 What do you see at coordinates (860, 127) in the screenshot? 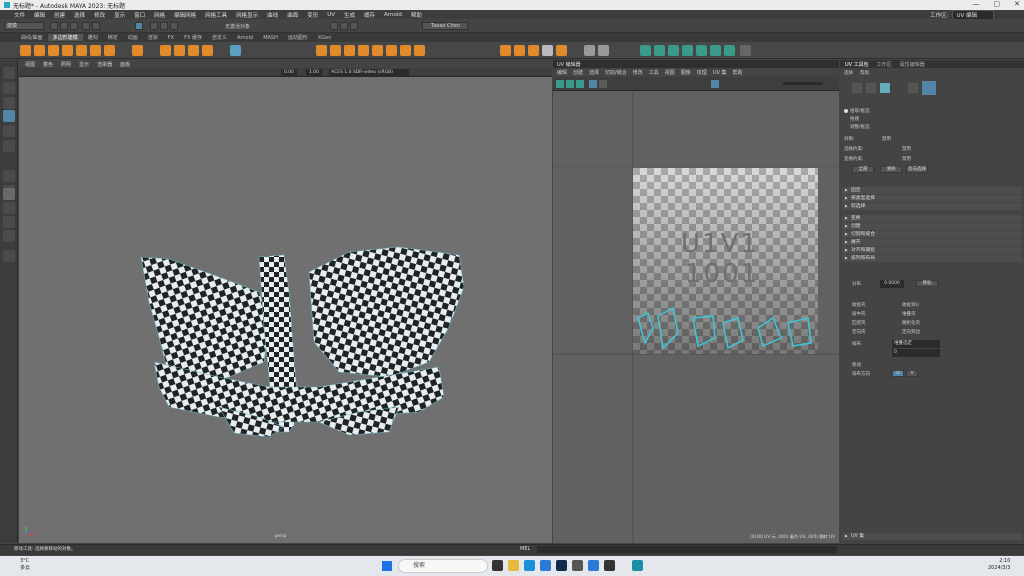
I see `radio-tweak-marquee: 调整/框选` at bounding box center [860, 127].